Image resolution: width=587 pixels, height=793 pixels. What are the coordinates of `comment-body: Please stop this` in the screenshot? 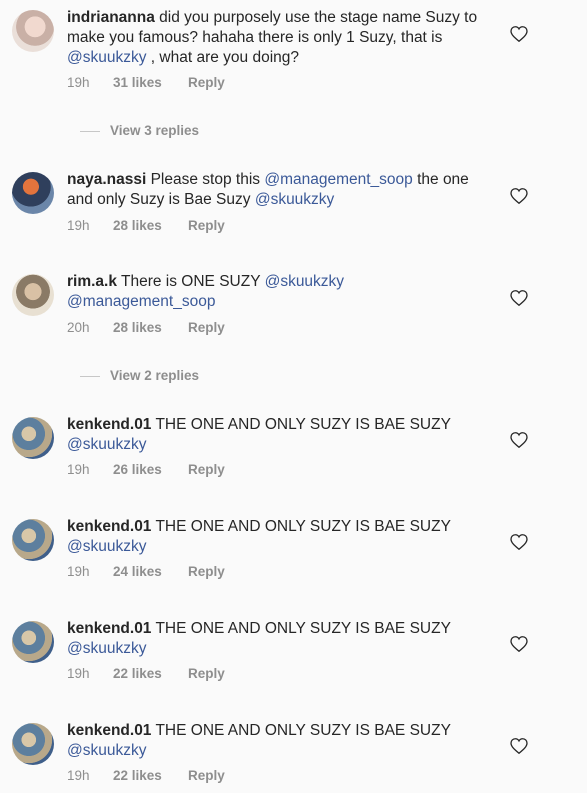 It's located at (205, 179).